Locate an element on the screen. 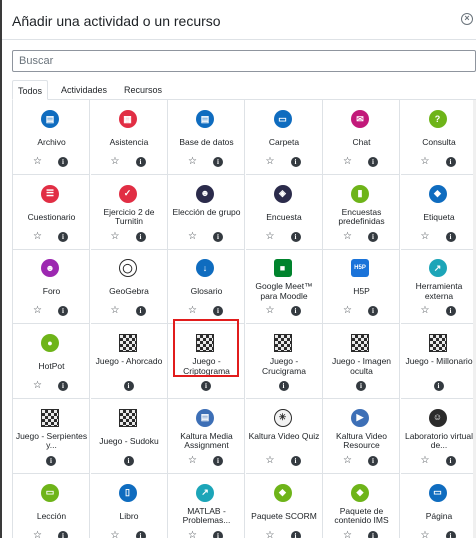 This screenshot has width=476, height=538. activity-card: Juego - Serpientes y... i is located at coordinates (51, 436).